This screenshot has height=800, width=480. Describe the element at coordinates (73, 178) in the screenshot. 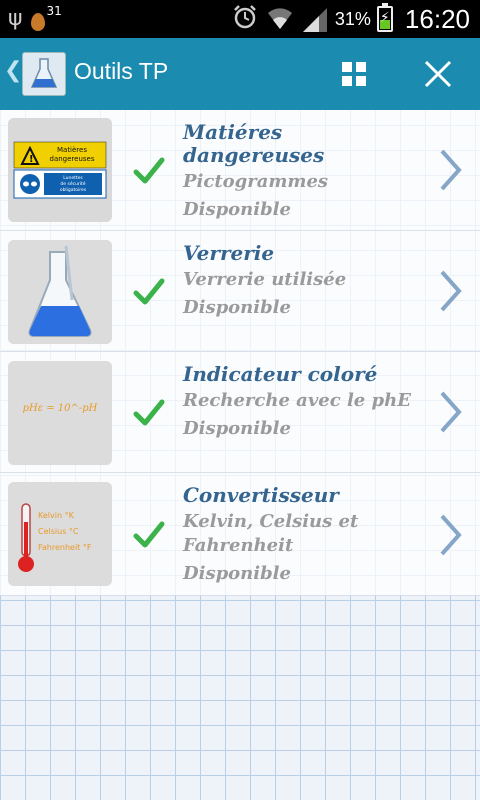

I see `safety-label-line1: Lunettes` at that location.